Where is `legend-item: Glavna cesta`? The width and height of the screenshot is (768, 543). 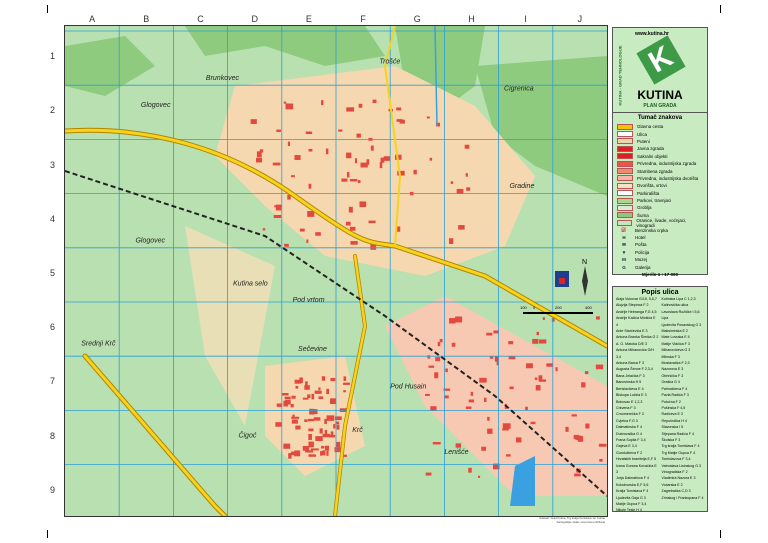
legend-item: Glavna cesta is located at coordinates (660, 126).